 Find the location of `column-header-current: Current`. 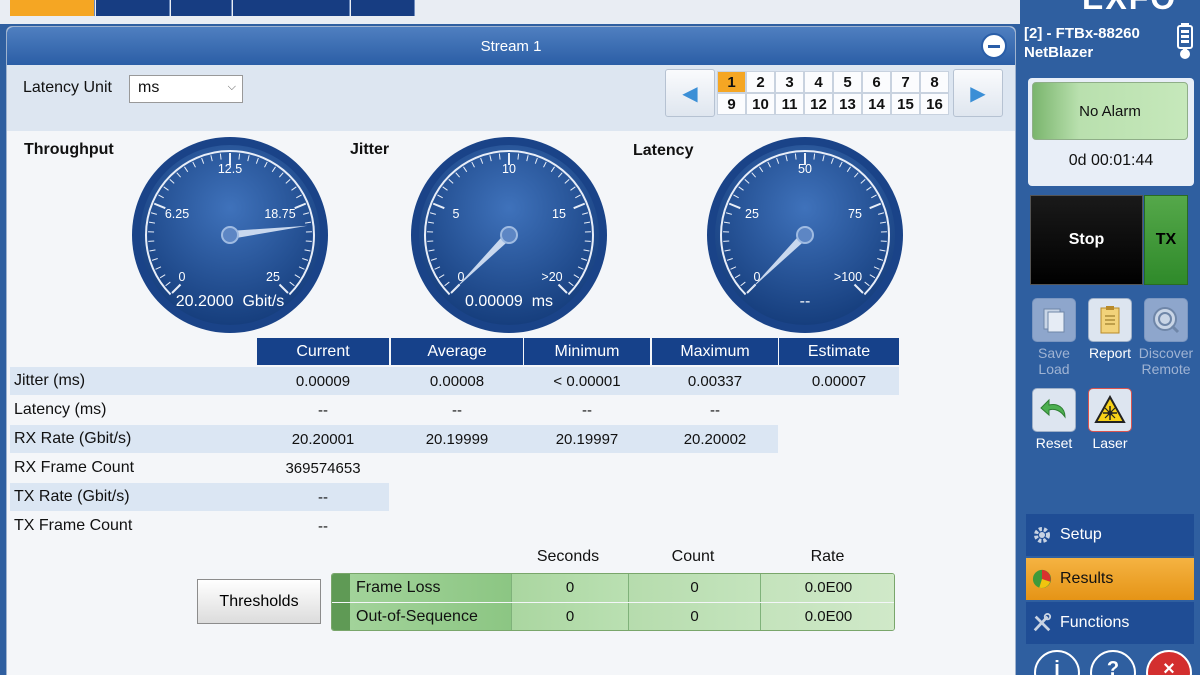

column-header-current: Current is located at coordinates (323, 351).